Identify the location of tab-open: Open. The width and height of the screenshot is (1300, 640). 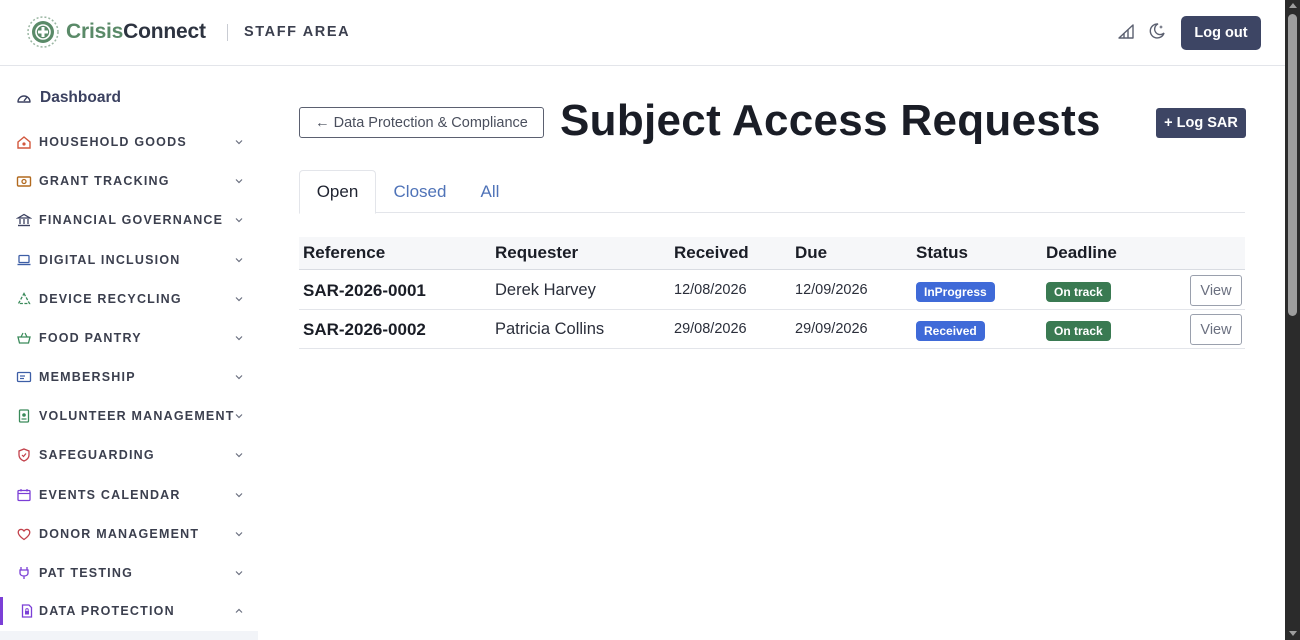
(337, 192).